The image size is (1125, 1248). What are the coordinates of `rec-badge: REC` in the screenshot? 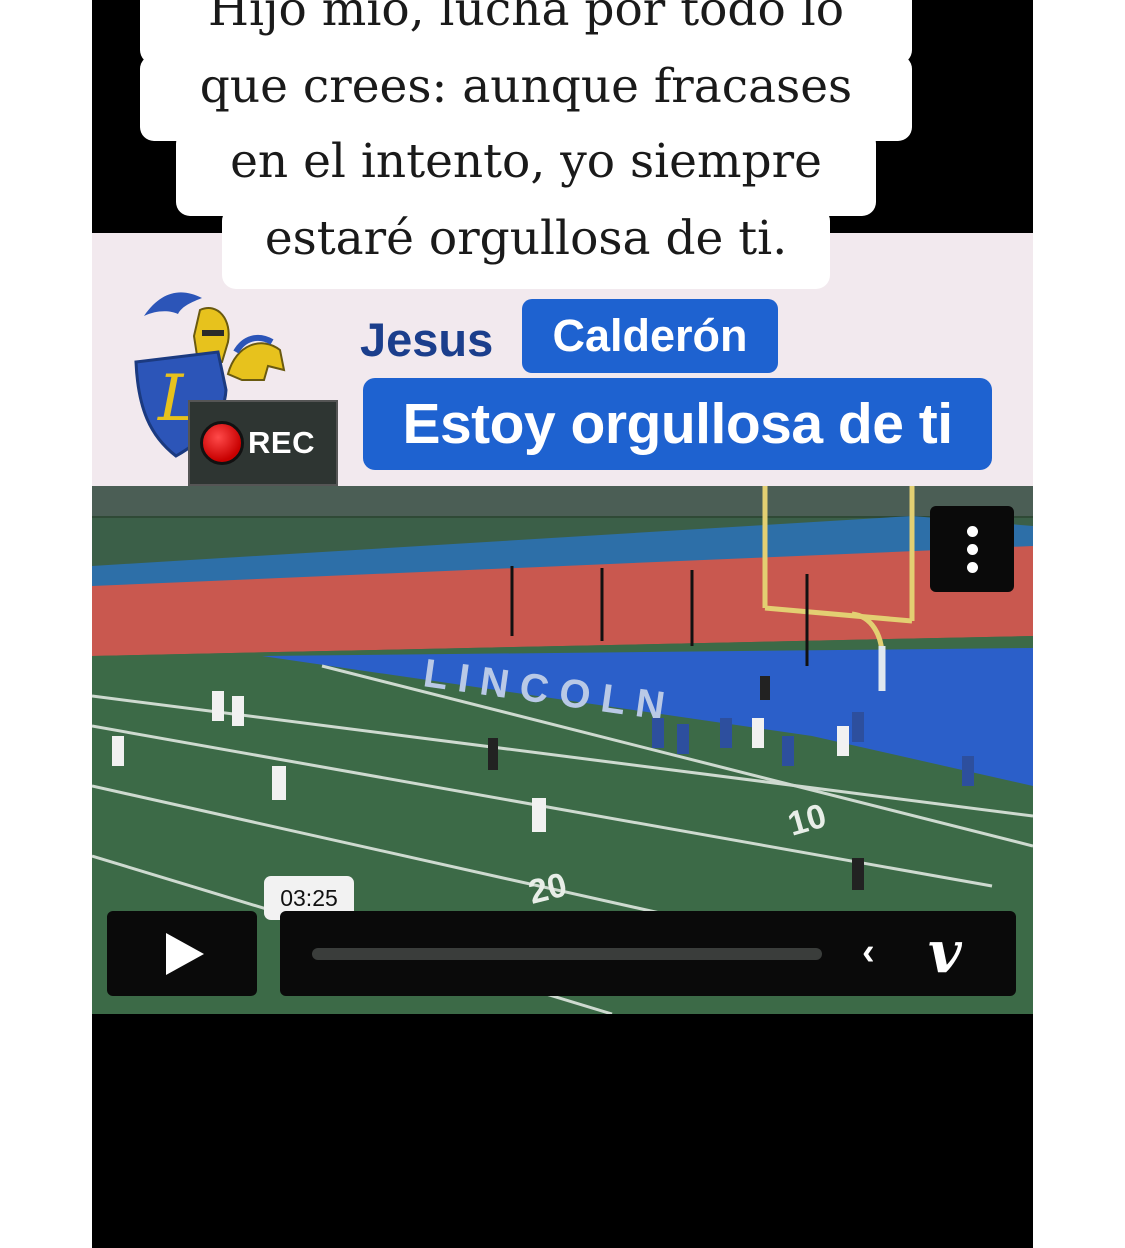 It's located at (263, 443).